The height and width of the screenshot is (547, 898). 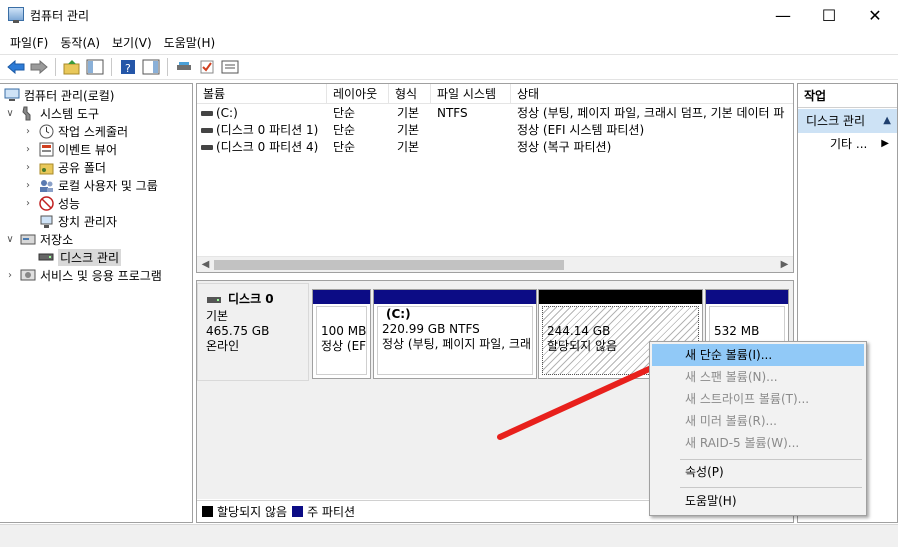 What do you see at coordinates (449, 15) in the screenshot?
I see `title-bar: 컴퓨터 관리 — ☐ ✕` at bounding box center [449, 15].